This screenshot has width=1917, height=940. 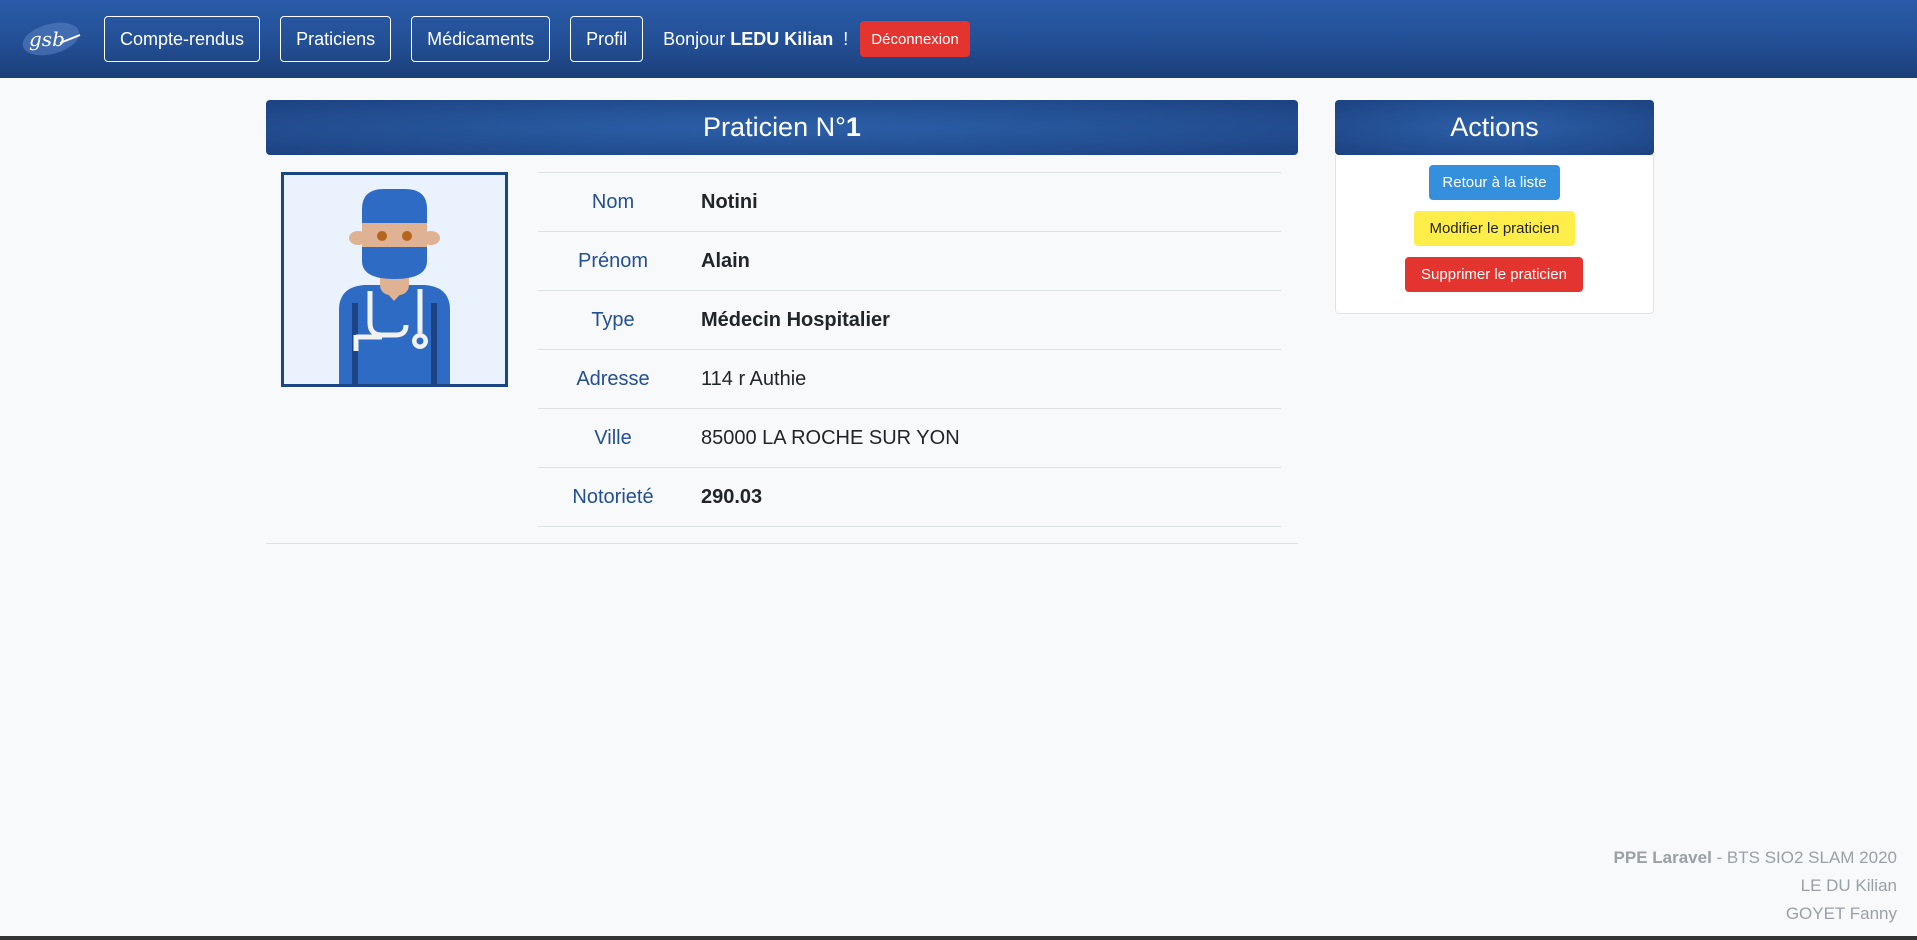 I want to click on card-divider, so click(x=782, y=543).